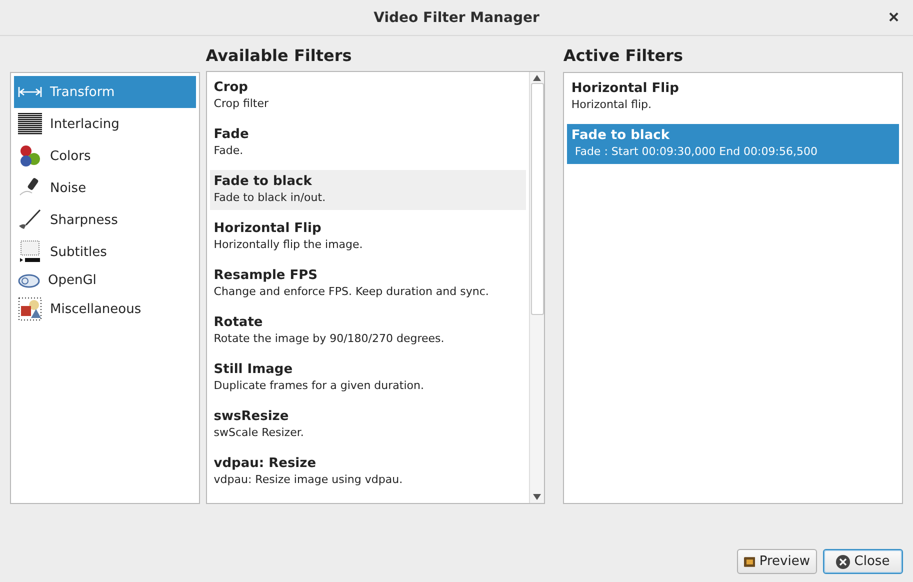 The height and width of the screenshot is (582, 913). I want to click on category-item: OpenGl, so click(105, 280).